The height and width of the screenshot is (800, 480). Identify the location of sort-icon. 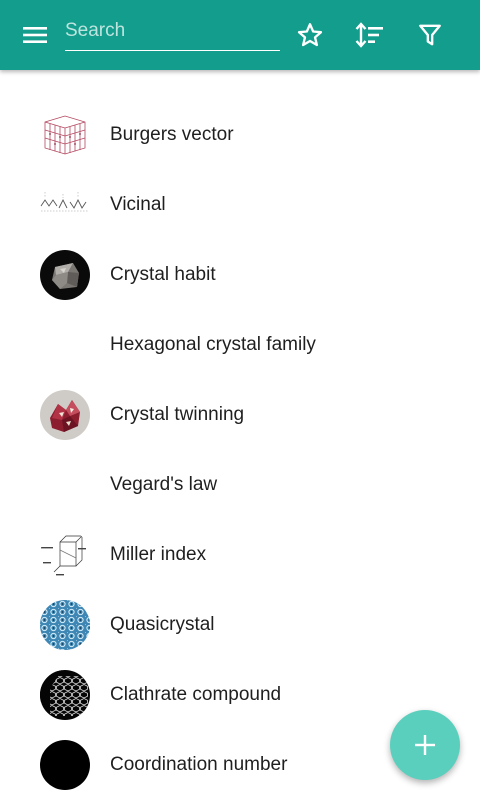
(369, 35).